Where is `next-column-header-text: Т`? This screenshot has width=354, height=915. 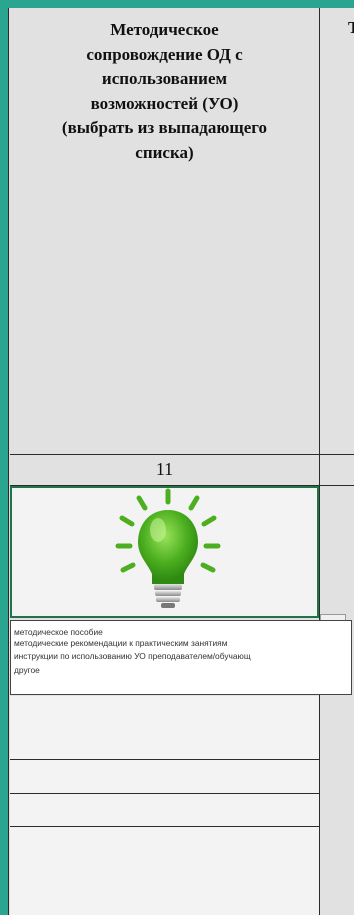
next-column-header-text: Т is located at coordinates (351, 27).